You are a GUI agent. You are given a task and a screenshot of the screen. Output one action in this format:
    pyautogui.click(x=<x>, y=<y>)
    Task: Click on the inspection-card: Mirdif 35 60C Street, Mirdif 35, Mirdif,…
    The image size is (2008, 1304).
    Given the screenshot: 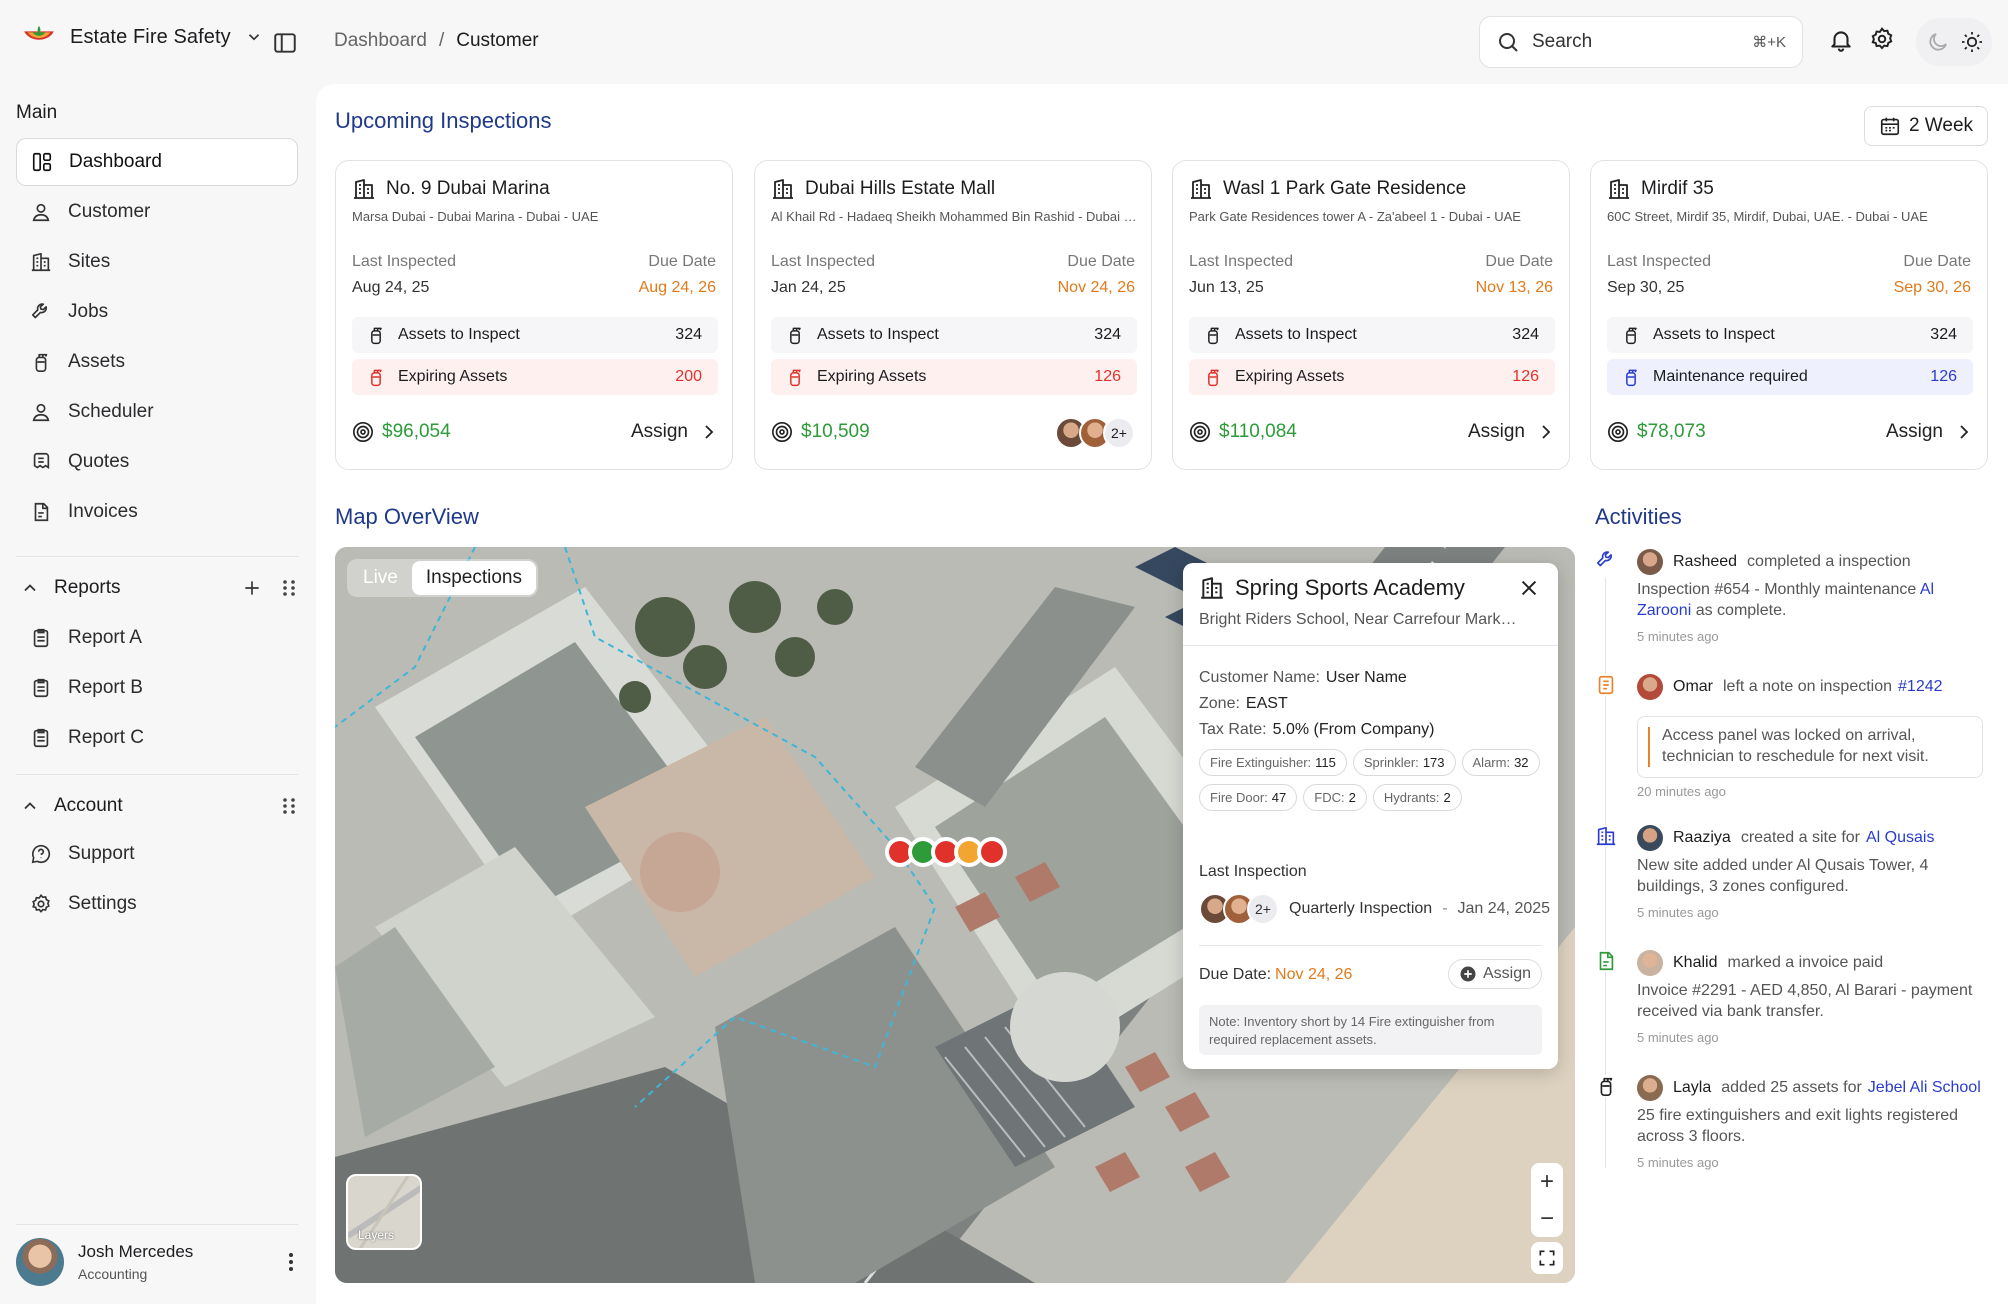 What is the action you would take?
    pyautogui.click(x=1789, y=315)
    